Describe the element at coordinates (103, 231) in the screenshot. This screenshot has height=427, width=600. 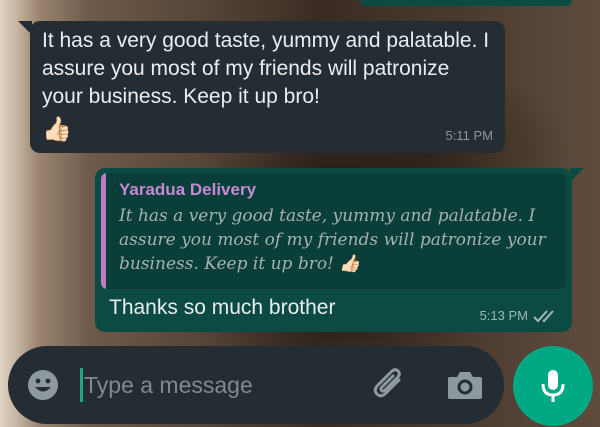
I see `quote-accent-bar` at that location.